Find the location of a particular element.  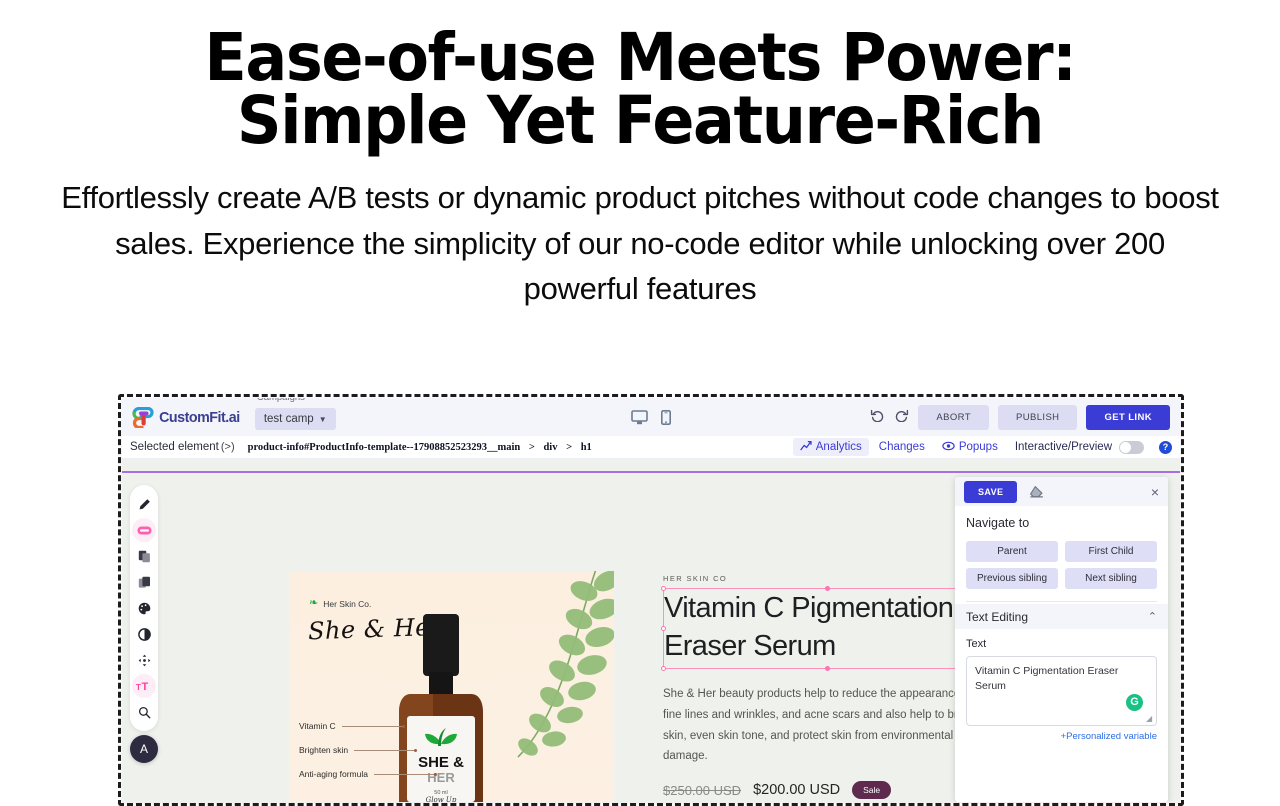

avatar: A is located at coordinates (144, 749).